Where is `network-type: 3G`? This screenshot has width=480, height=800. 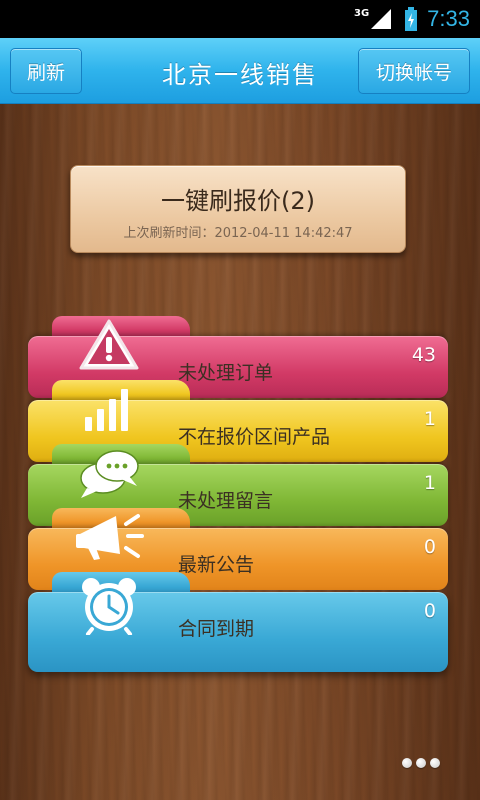 network-type: 3G is located at coordinates (362, 13).